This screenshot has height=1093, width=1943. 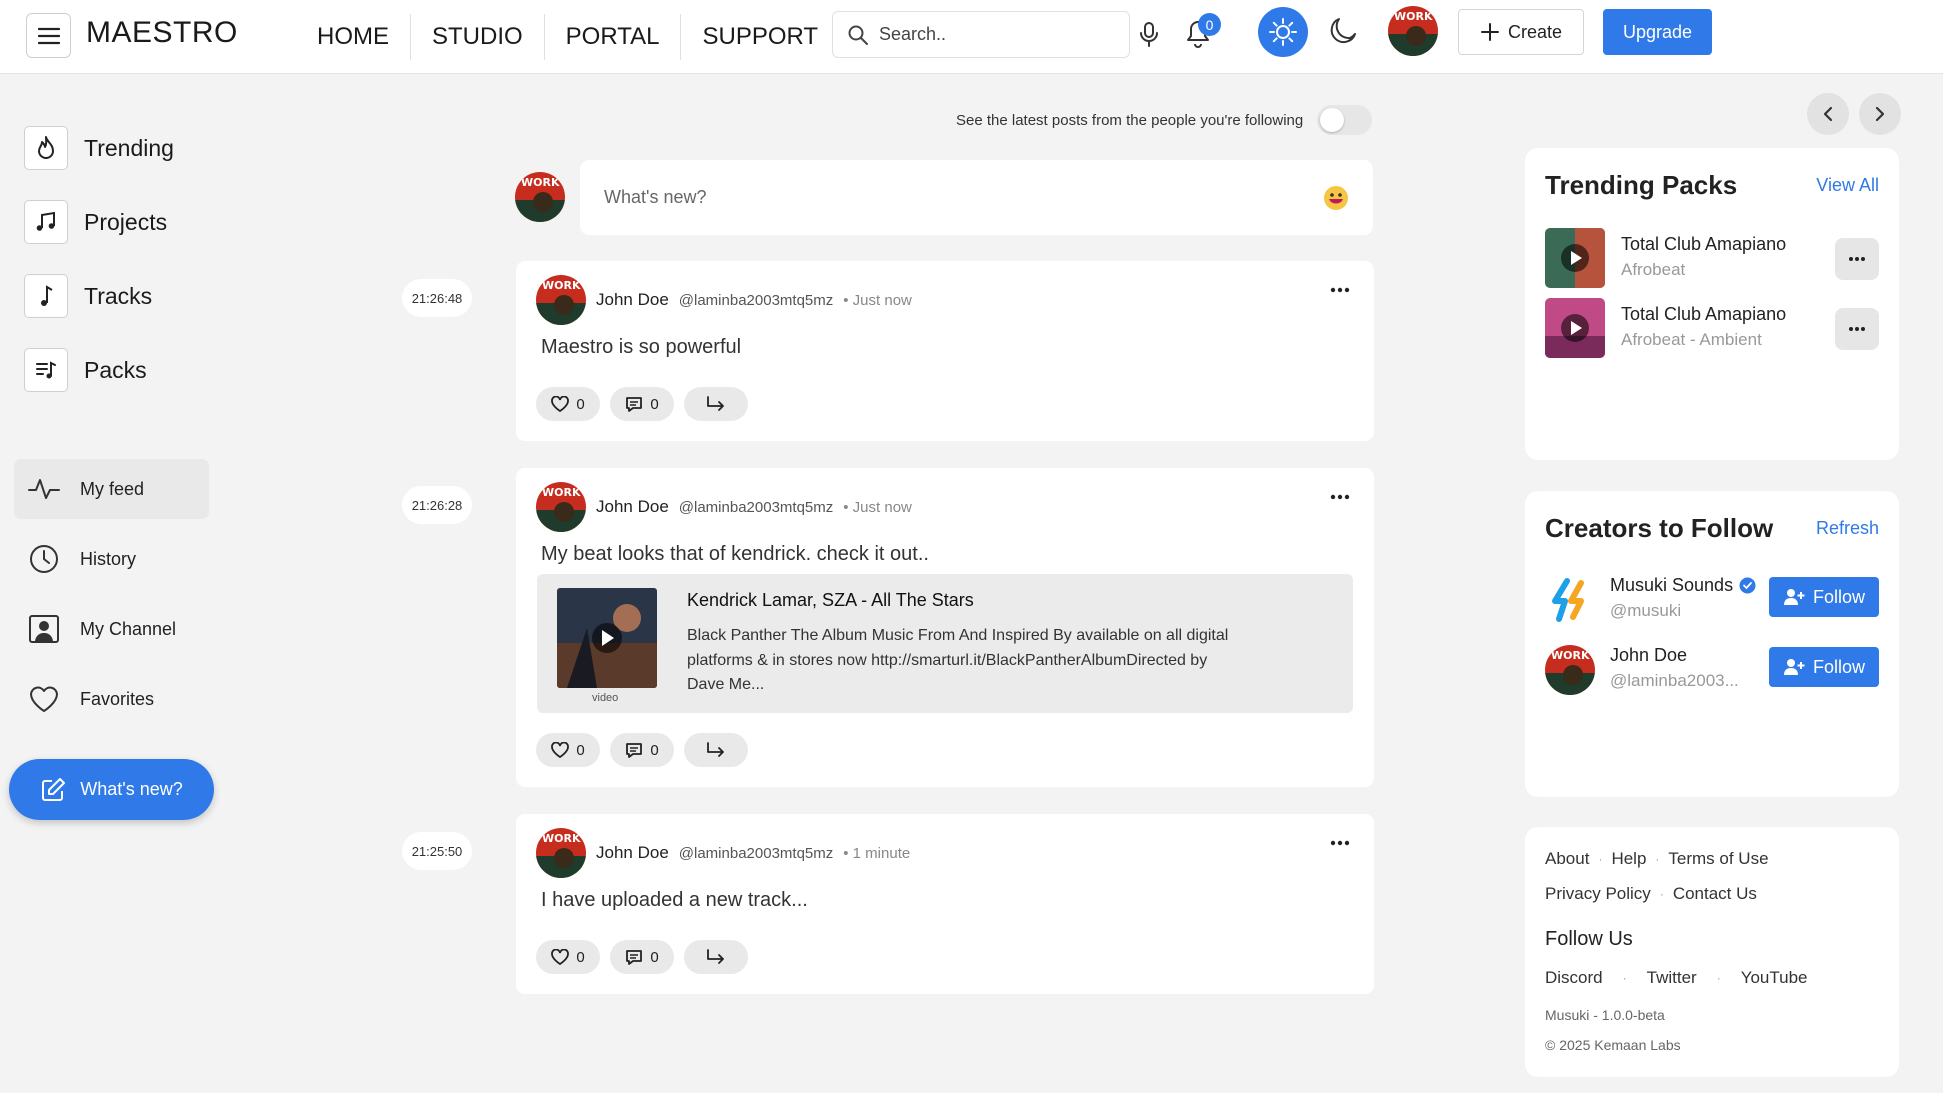 What do you see at coordinates (1628, 859) in the screenshot?
I see `footer-link-help: Help` at bounding box center [1628, 859].